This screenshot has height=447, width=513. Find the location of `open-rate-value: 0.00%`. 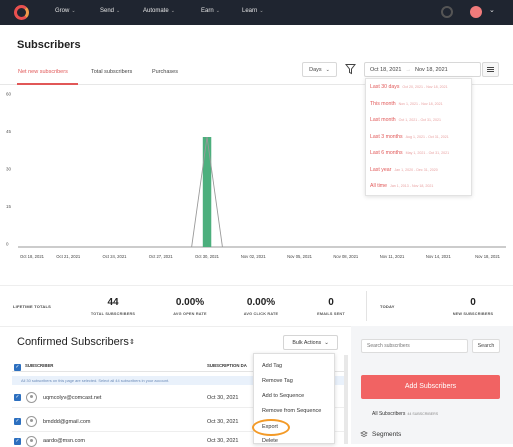

open-rate-value: 0.00% is located at coordinates (190, 302).